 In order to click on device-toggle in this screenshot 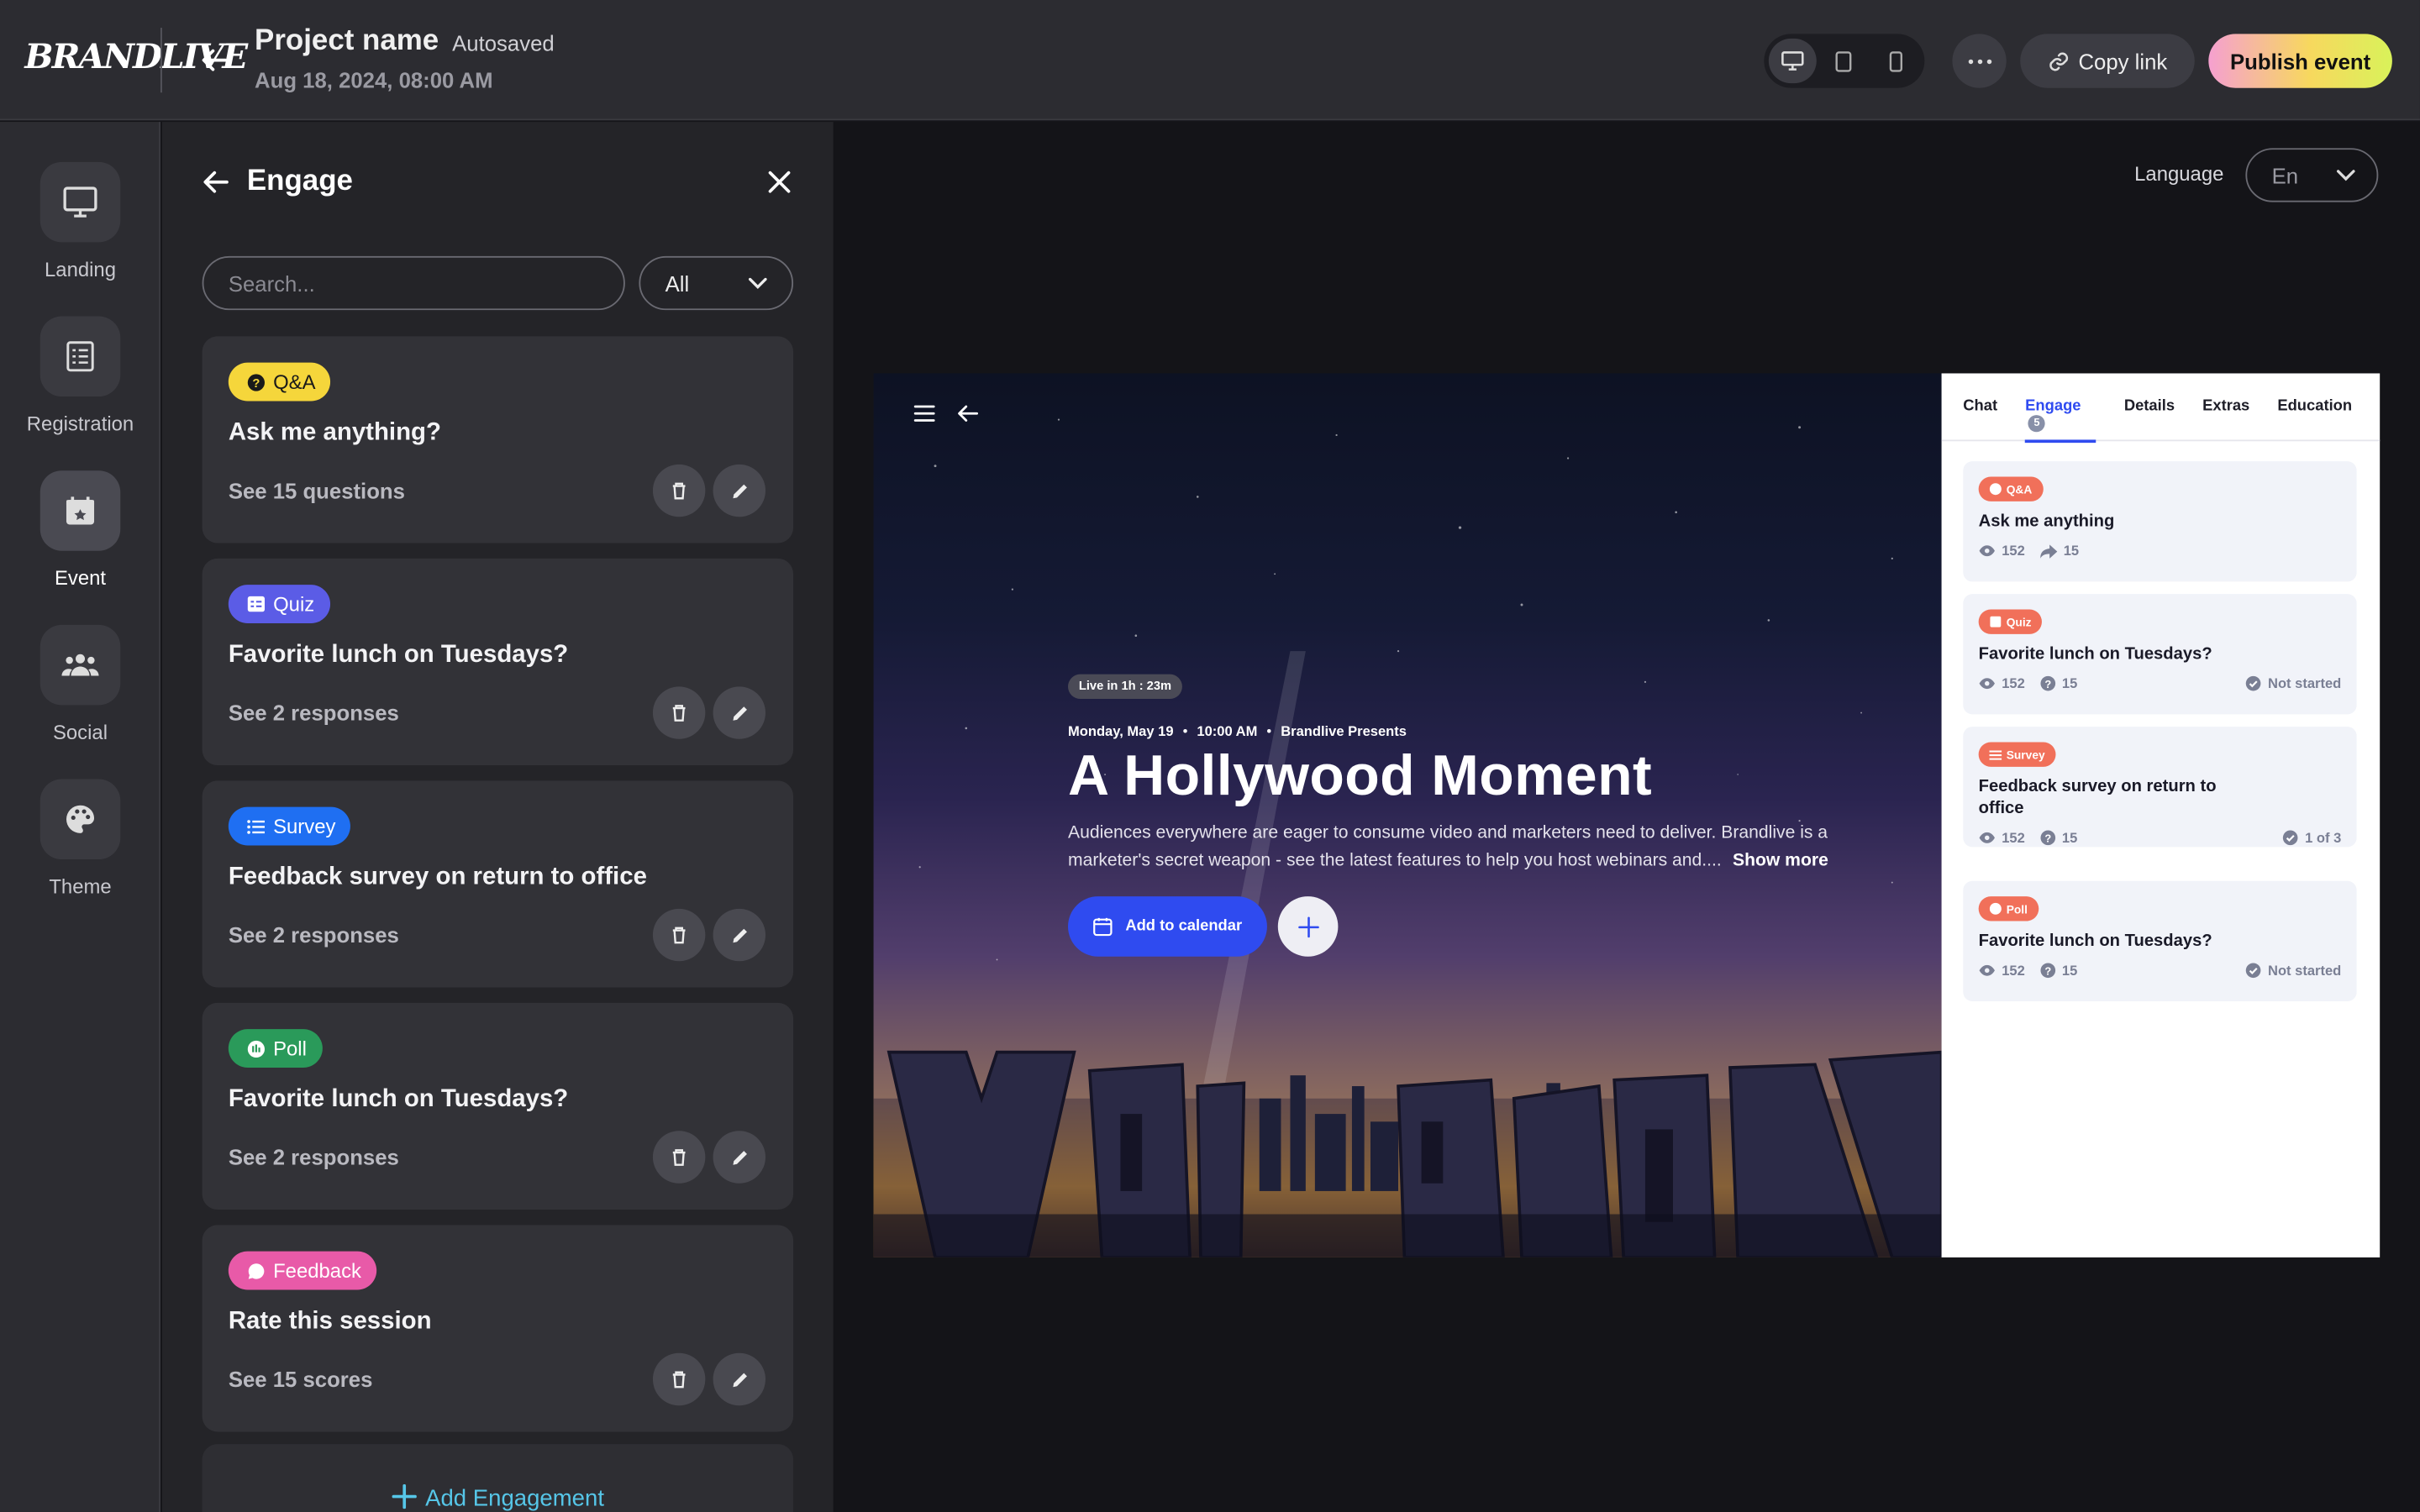, I will do `click(1845, 61)`.